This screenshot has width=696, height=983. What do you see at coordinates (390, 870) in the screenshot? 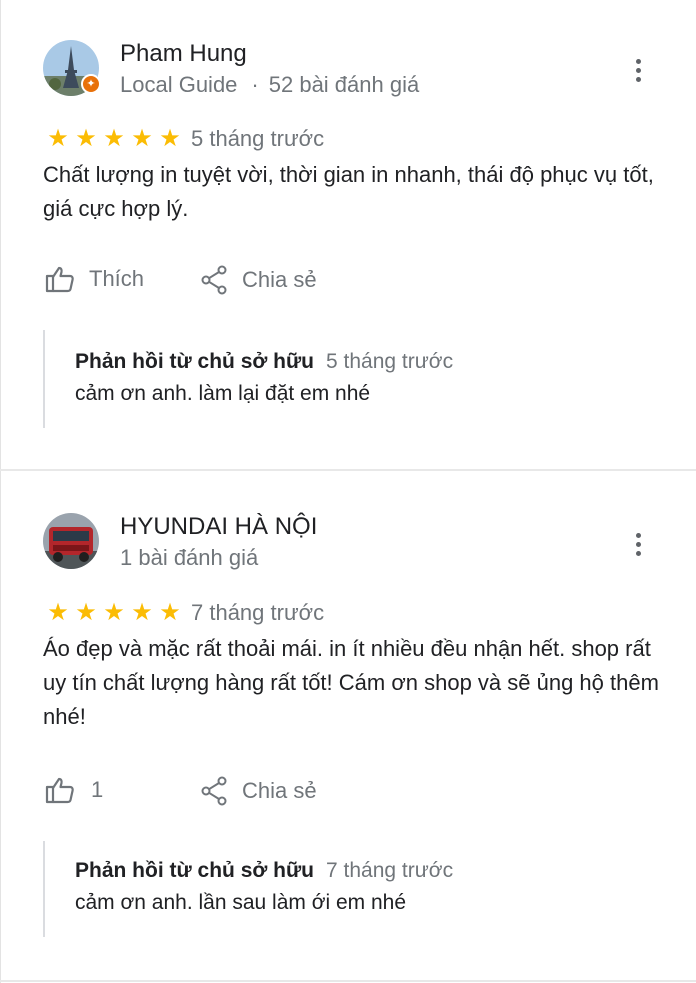
I see `reply-time: 7 tháng trước` at bounding box center [390, 870].